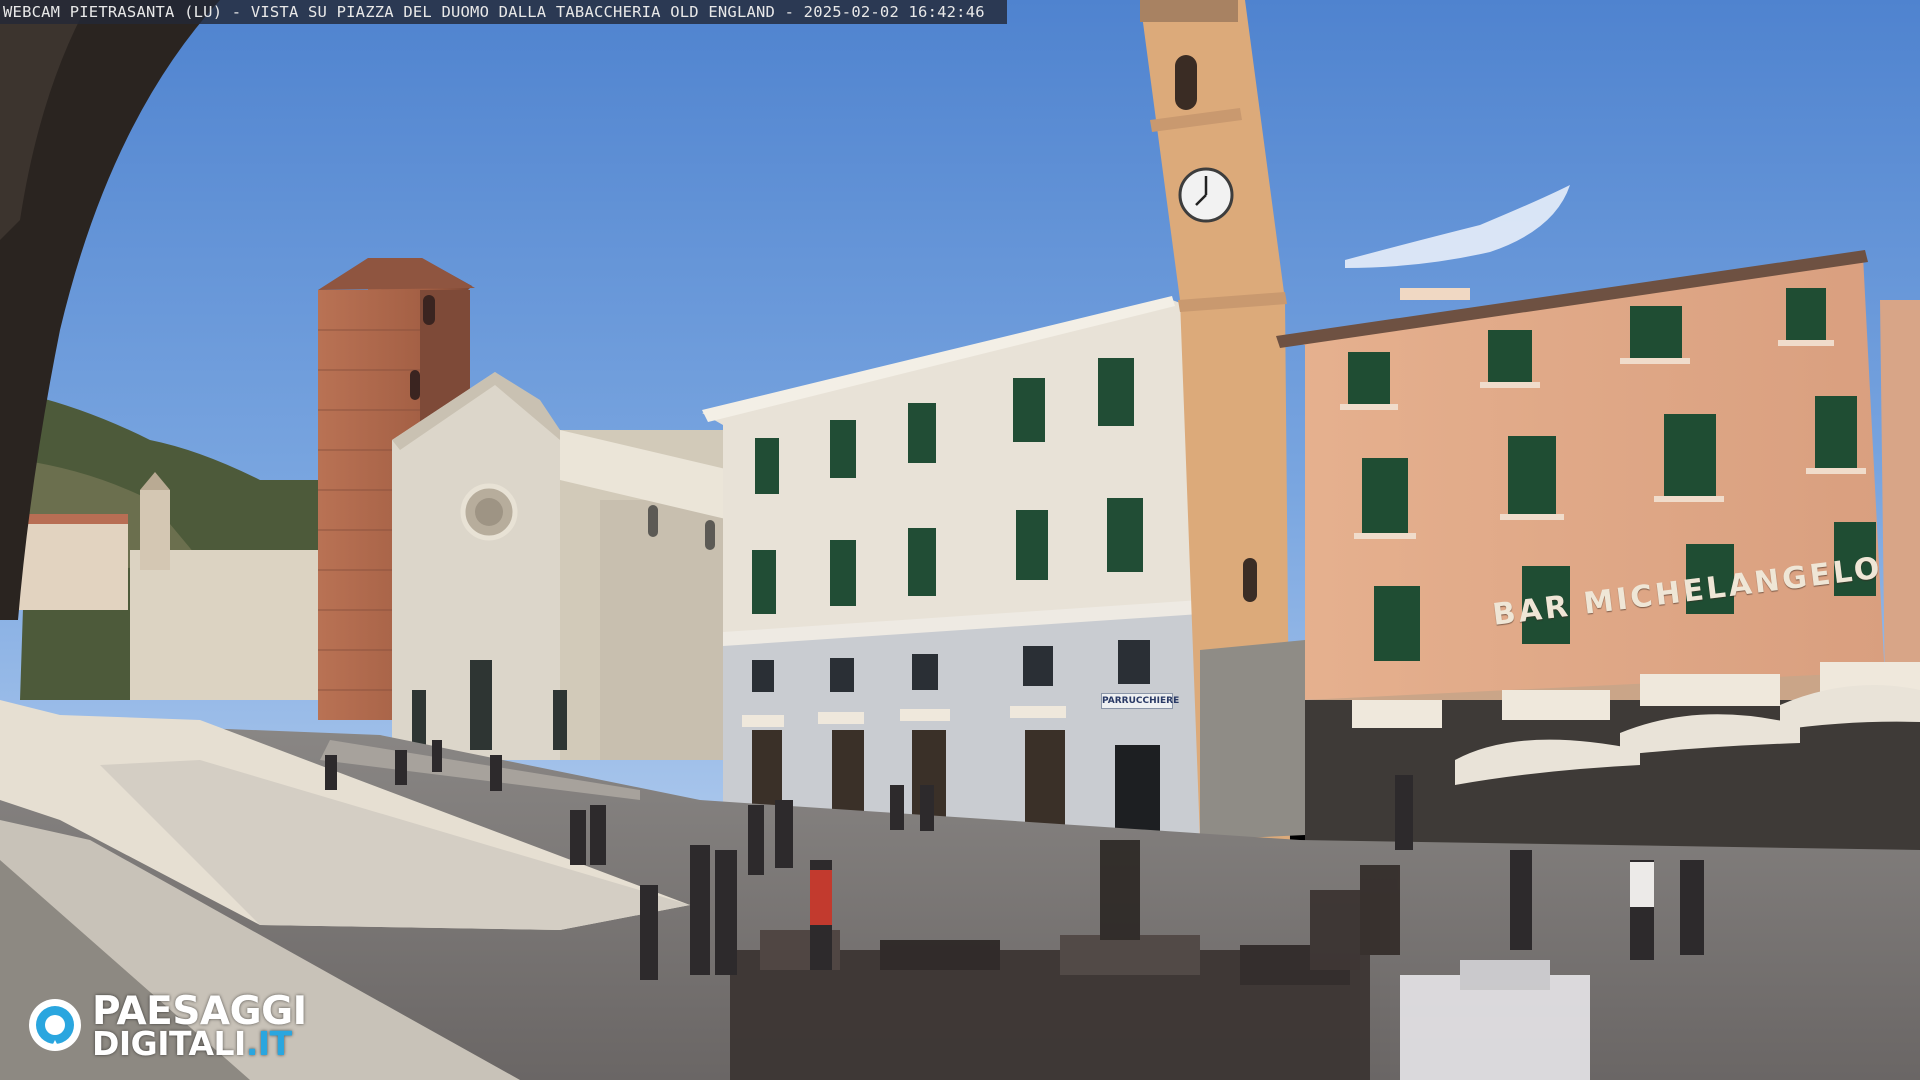 Image resolution: width=1920 pixels, height=1080 pixels. Describe the element at coordinates (73, 565) in the screenshot. I see `far-building` at that location.